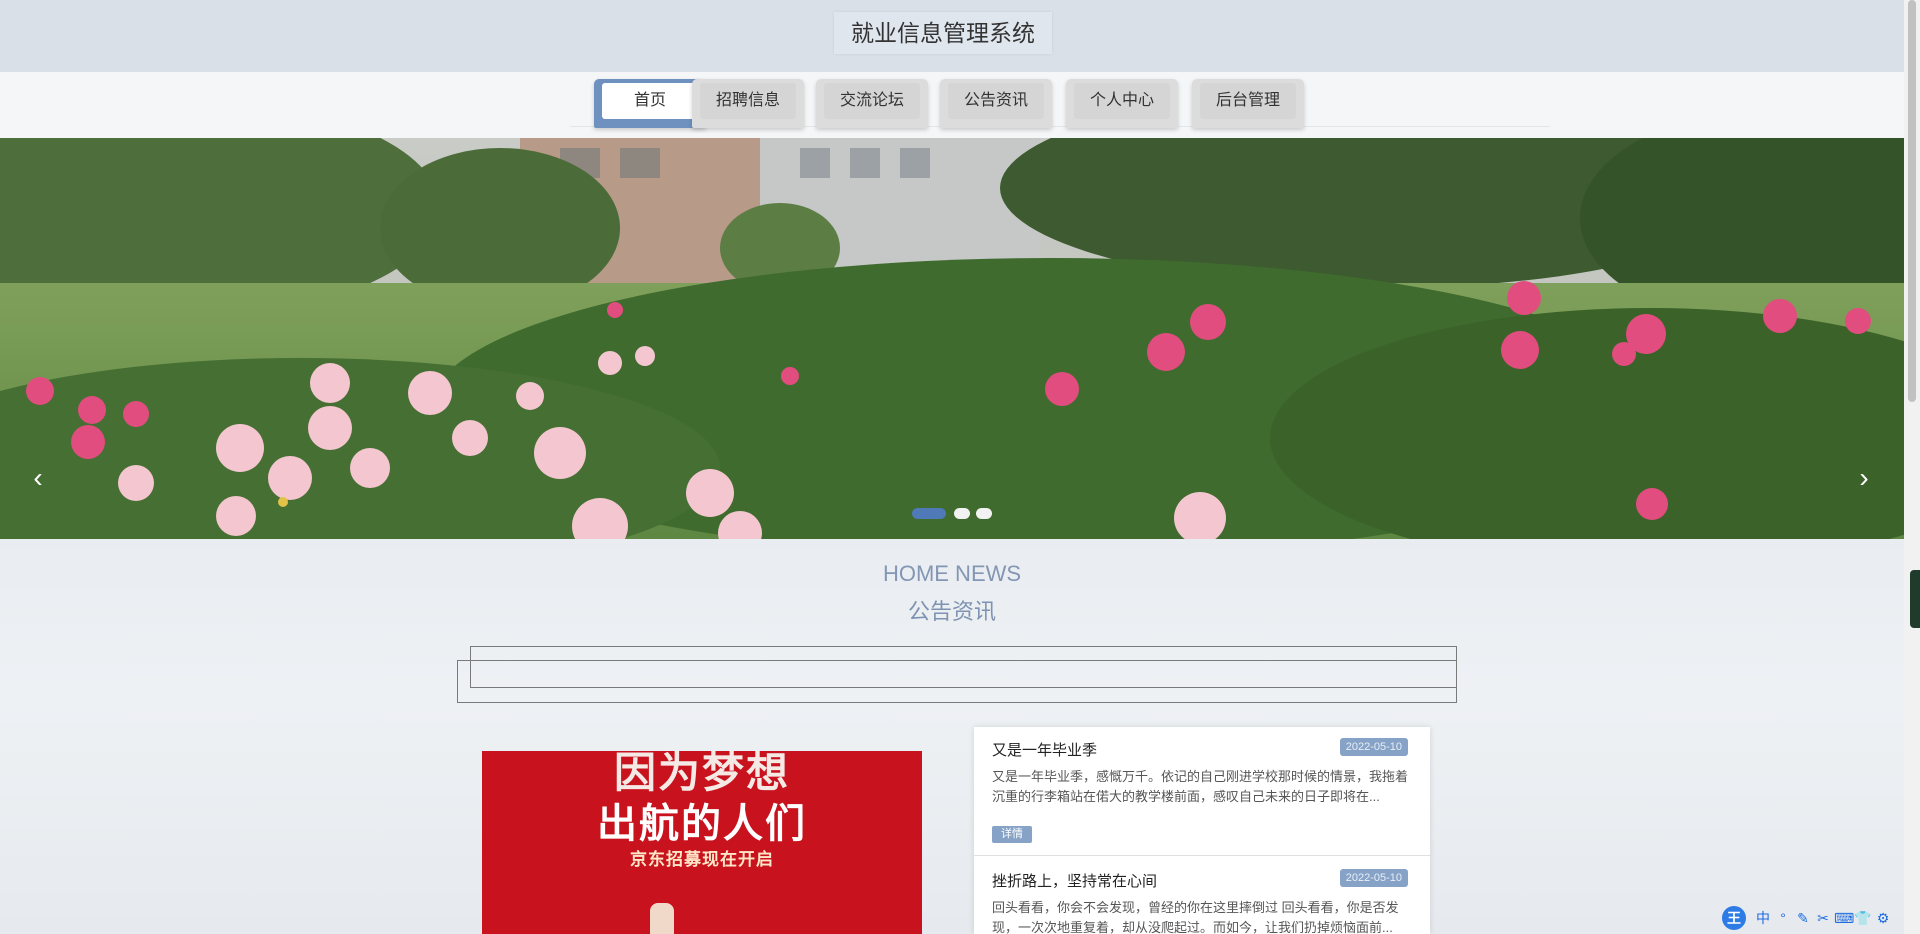  I want to click on nav-item-jobs: 招聘信息, so click(748, 103).